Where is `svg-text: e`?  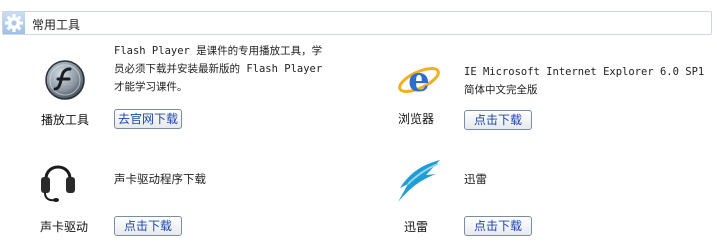 svg-text: e is located at coordinates (419, 80).